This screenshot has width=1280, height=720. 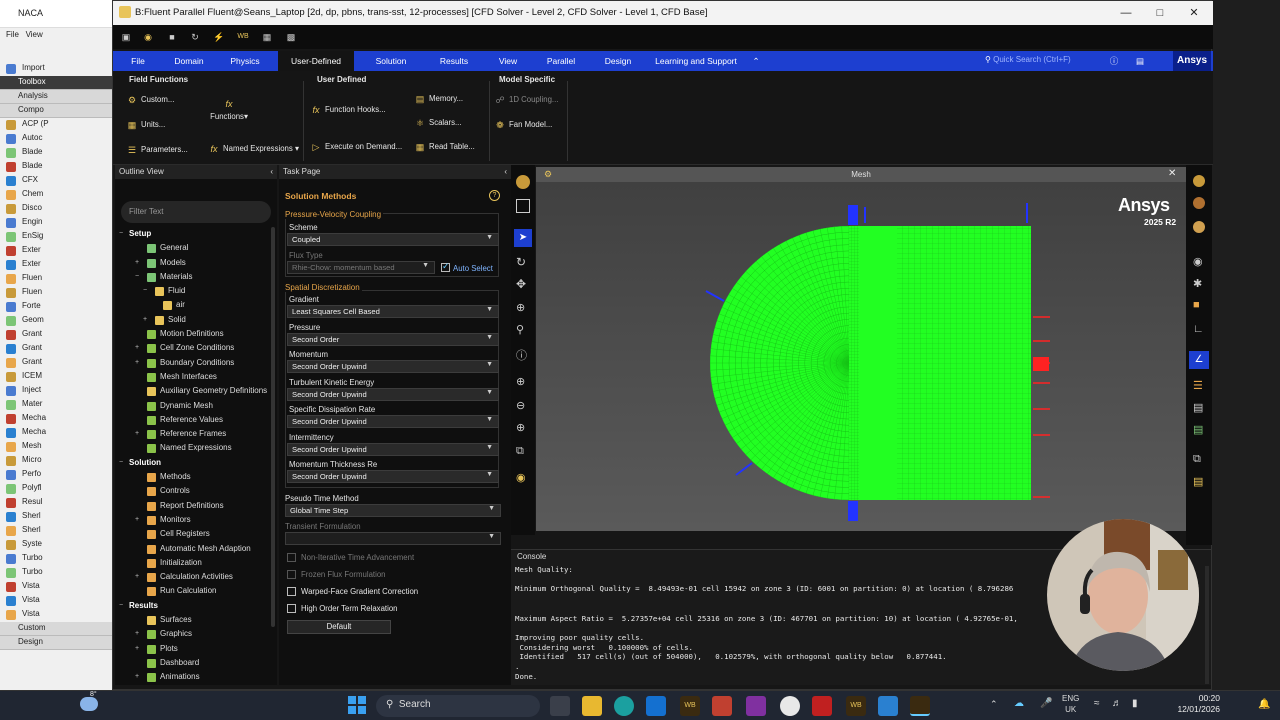 What do you see at coordinates (523, 182) in the screenshot?
I see `gear-icon` at bounding box center [523, 182].